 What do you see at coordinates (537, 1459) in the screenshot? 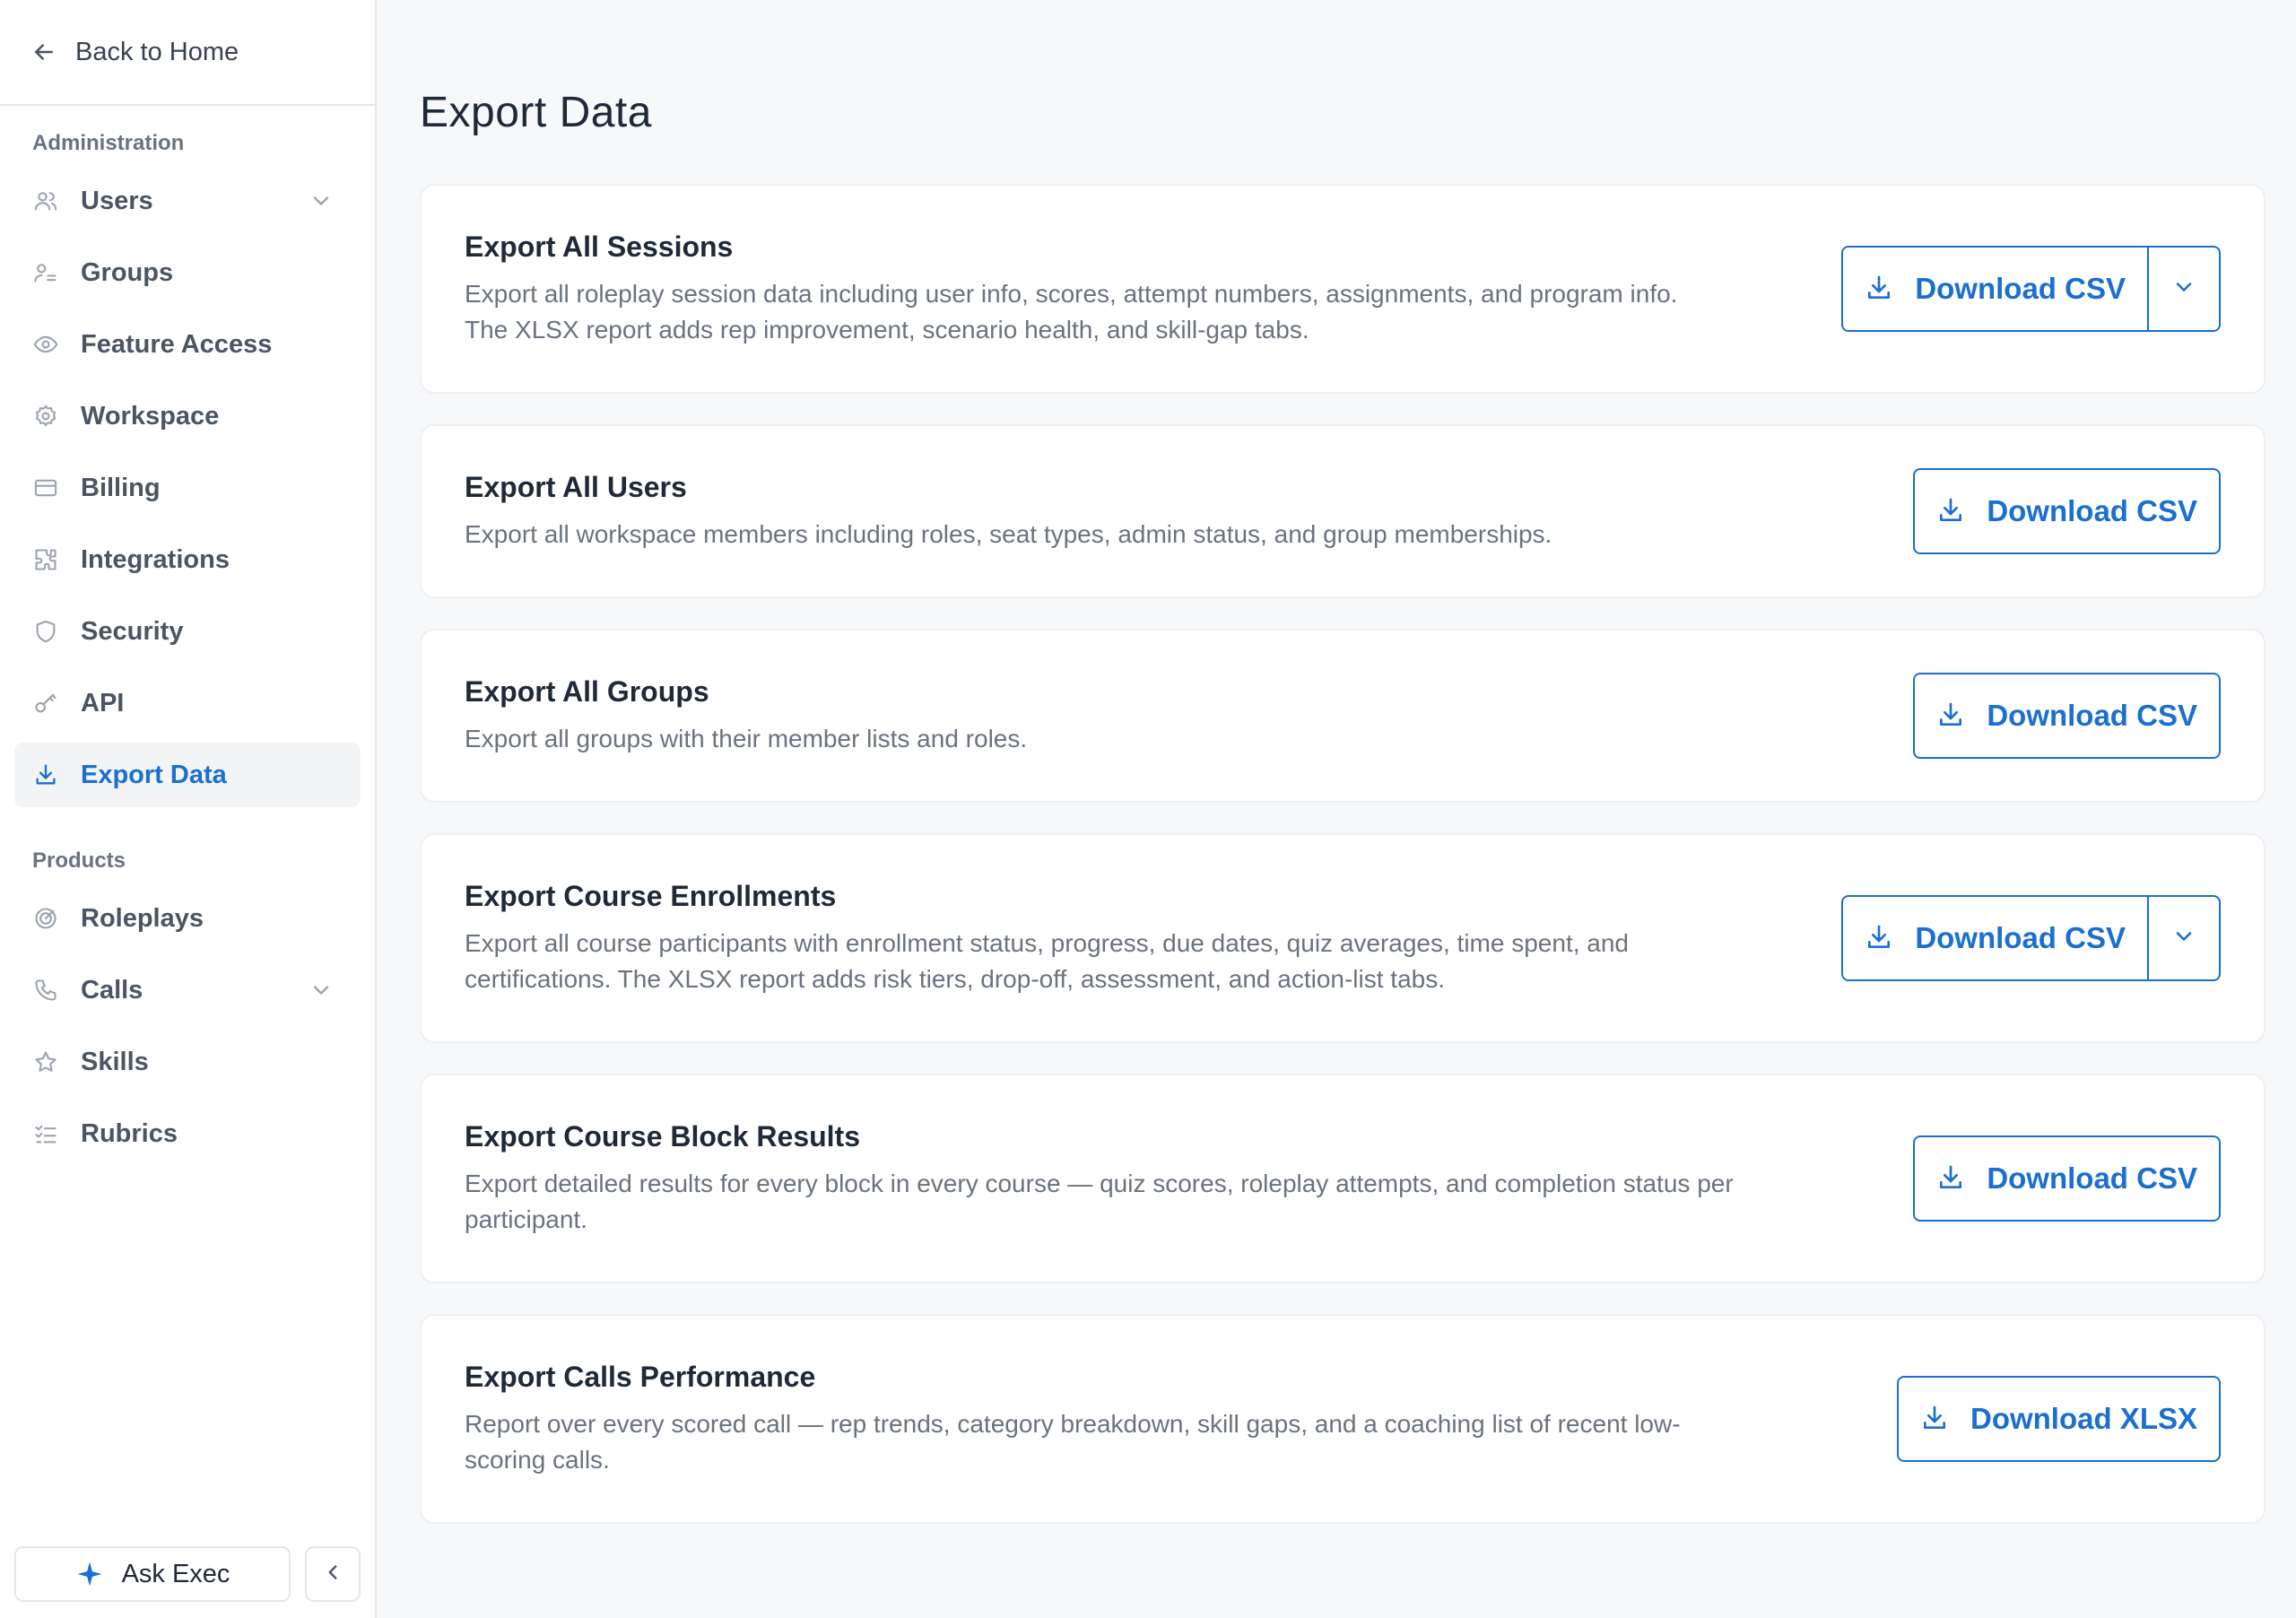
I see `card-description-line: scoring calls.` at bounding box center [537, 1459].